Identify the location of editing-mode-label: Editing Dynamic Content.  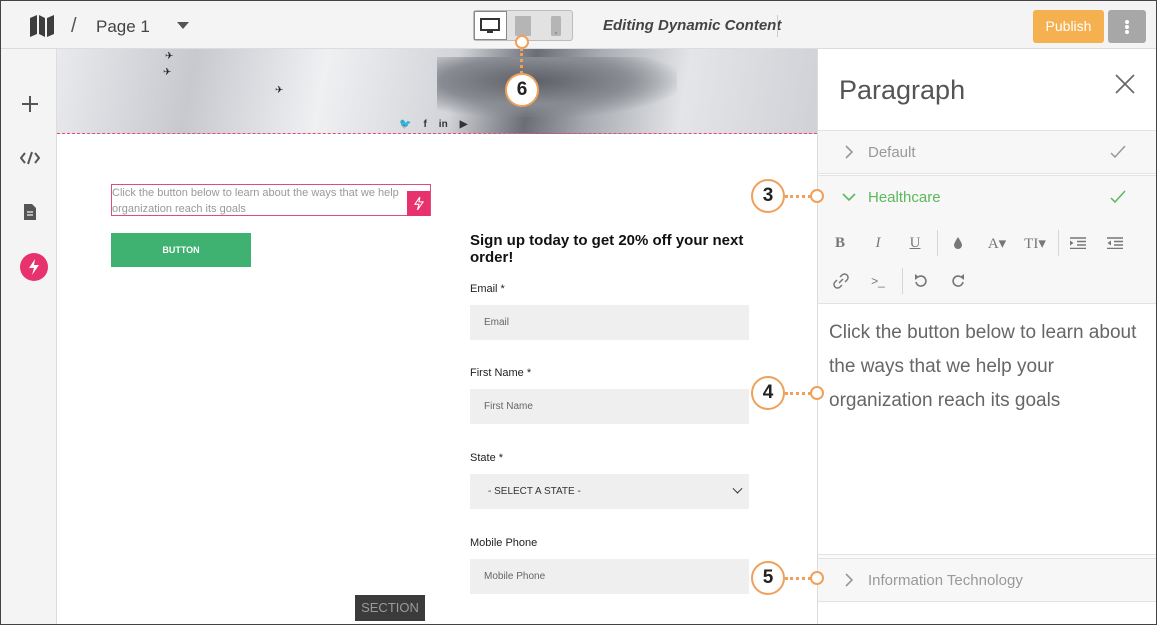
(692, 25).